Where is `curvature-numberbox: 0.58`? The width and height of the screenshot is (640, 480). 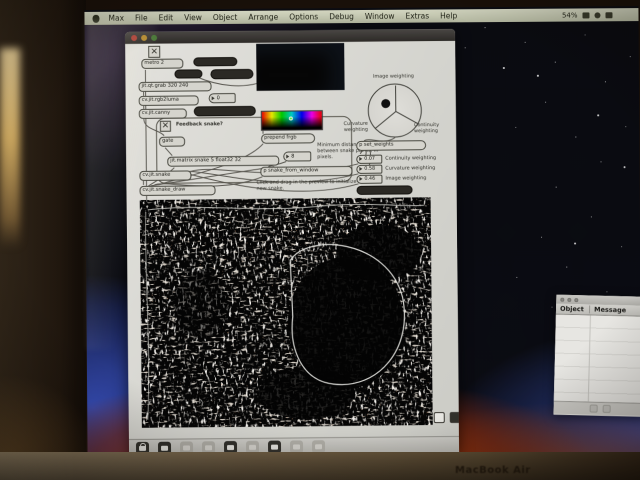 curvature-numberbox: 0.58 is located at coordinates (369, 169).